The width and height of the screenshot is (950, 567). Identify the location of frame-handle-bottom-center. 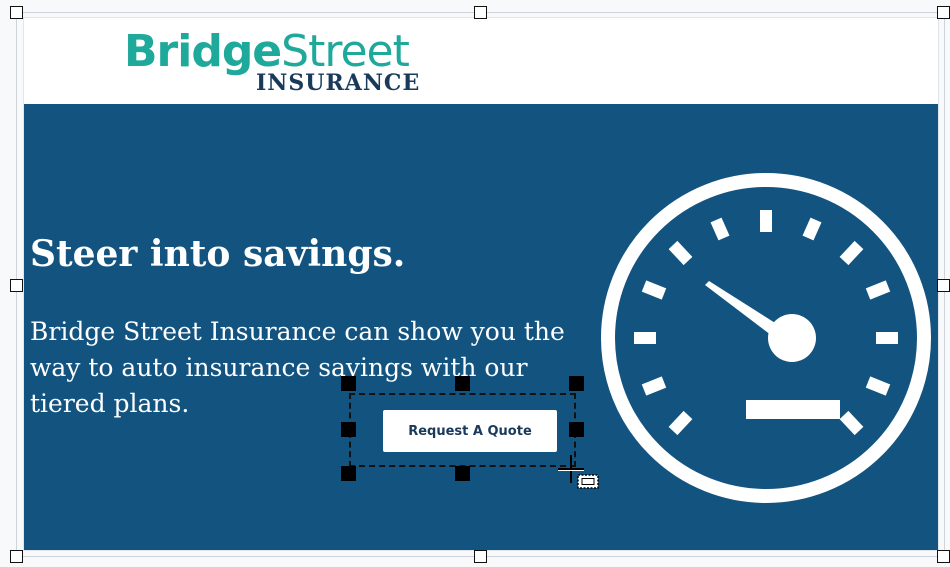
(480, 556).